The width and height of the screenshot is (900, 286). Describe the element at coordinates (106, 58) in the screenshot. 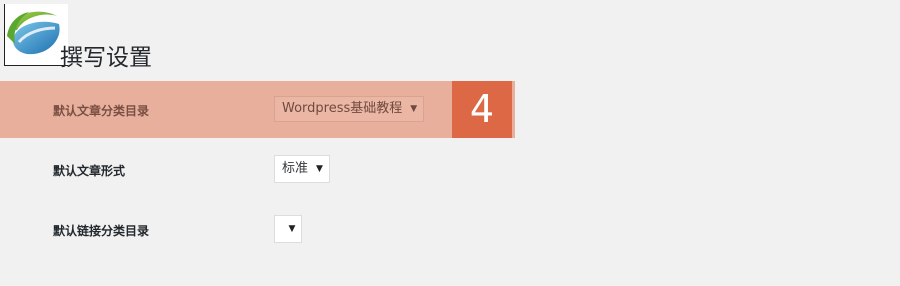

I see `page-title: 撰写设置` at that location.